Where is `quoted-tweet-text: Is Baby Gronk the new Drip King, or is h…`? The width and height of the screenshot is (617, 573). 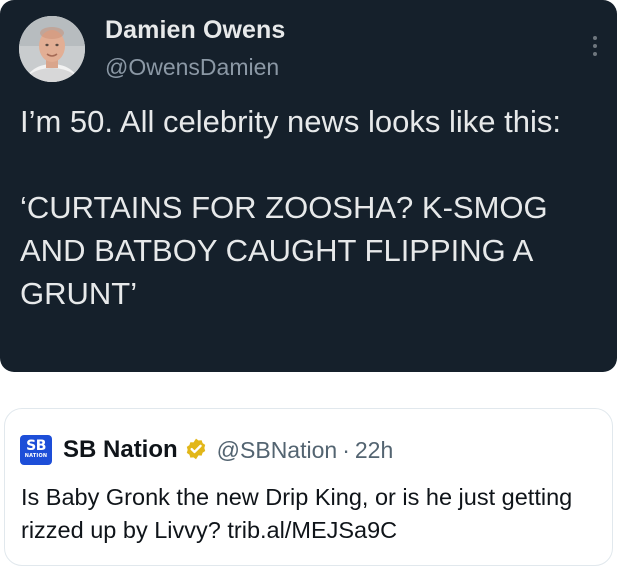
quoted-tweet-text: Is Baby Gronk the new Drip King, or is h… is located at coordinates (297, 513).